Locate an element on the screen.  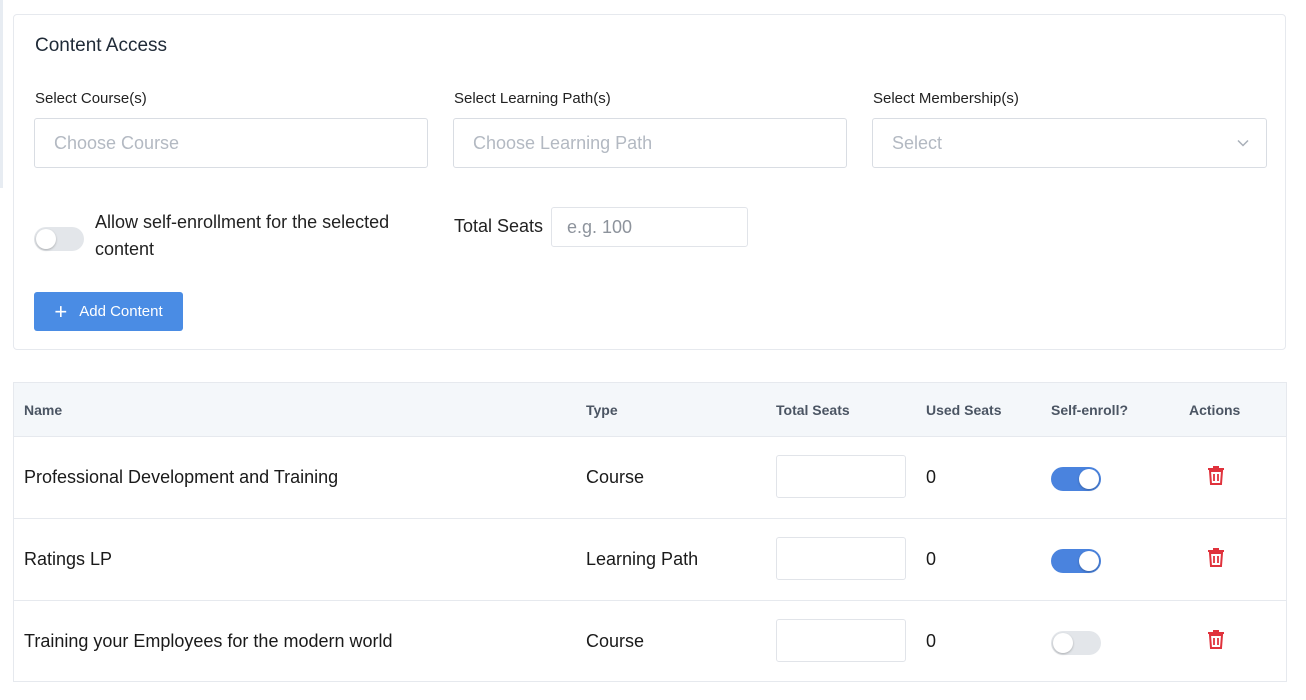
table-row: Ratings LP Learning Path 0 is located at coordinates (650, 560).